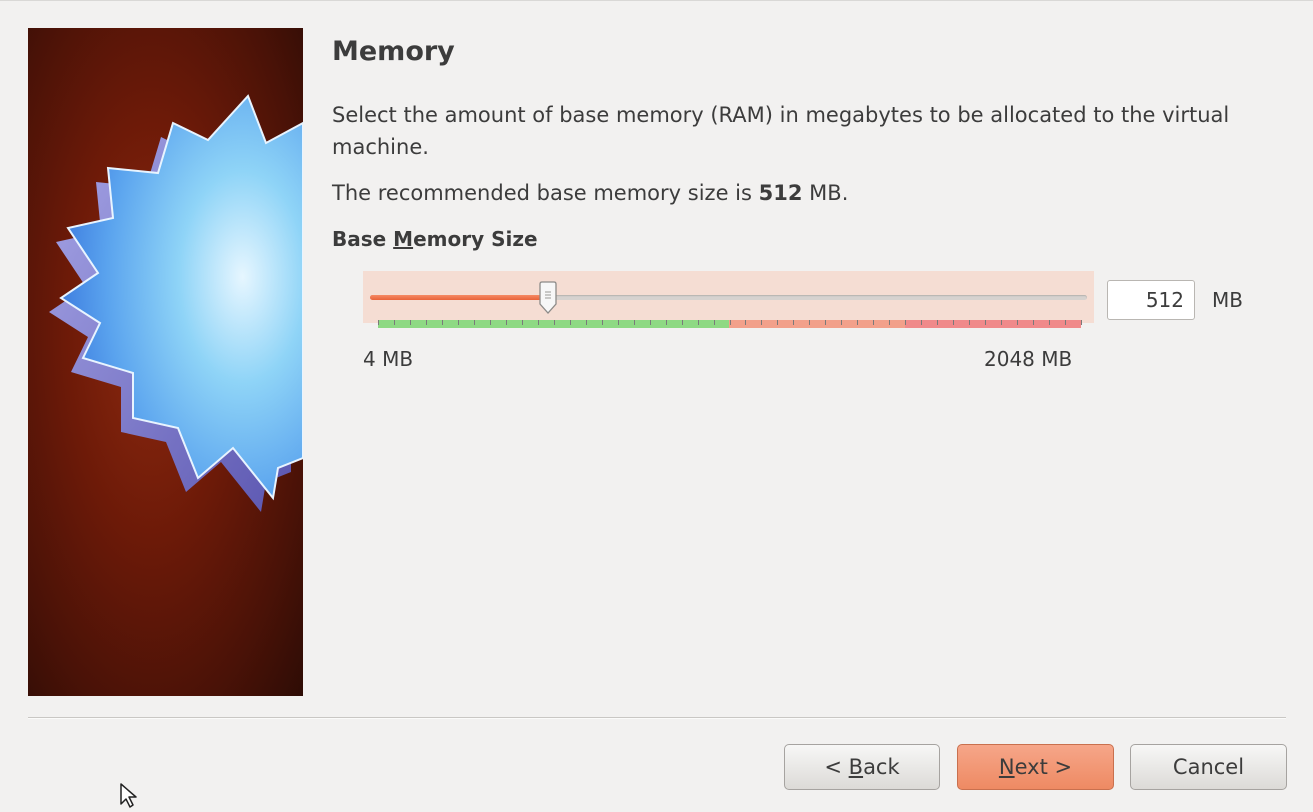 The width and height of the screenshot is (1313, 812). What do you see at coordinates (388, 359) in the screenshot?
I see `range-min-label: 4 MB` at bounding box center [388, 359].